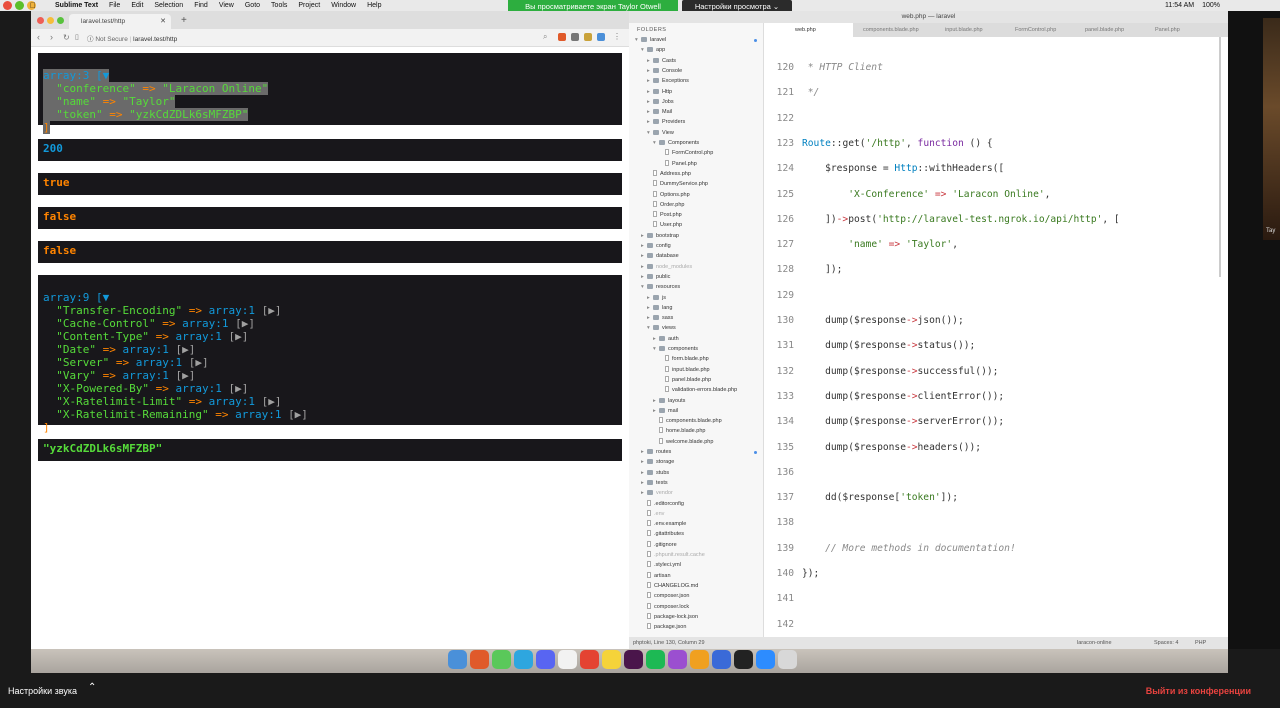  Describe the element at coordinates (669, 174) in the screenshot. I see `sidebar-file: Address.php` at that location.